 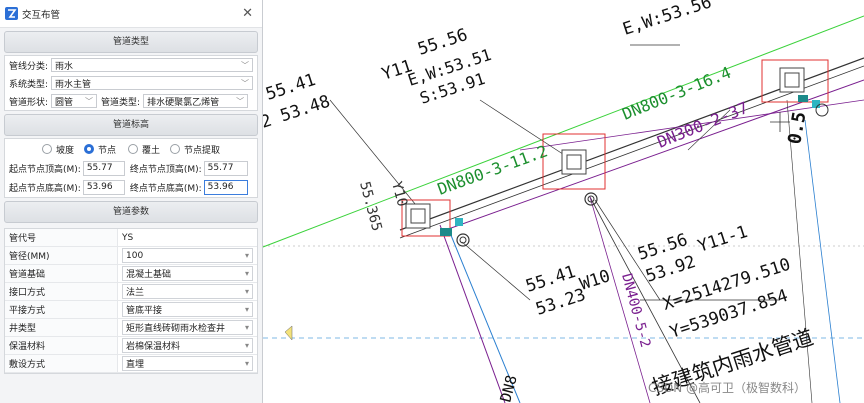 I want to click on dialog-titlebar: 交互布管 ✕, so click(x=131, y=14).